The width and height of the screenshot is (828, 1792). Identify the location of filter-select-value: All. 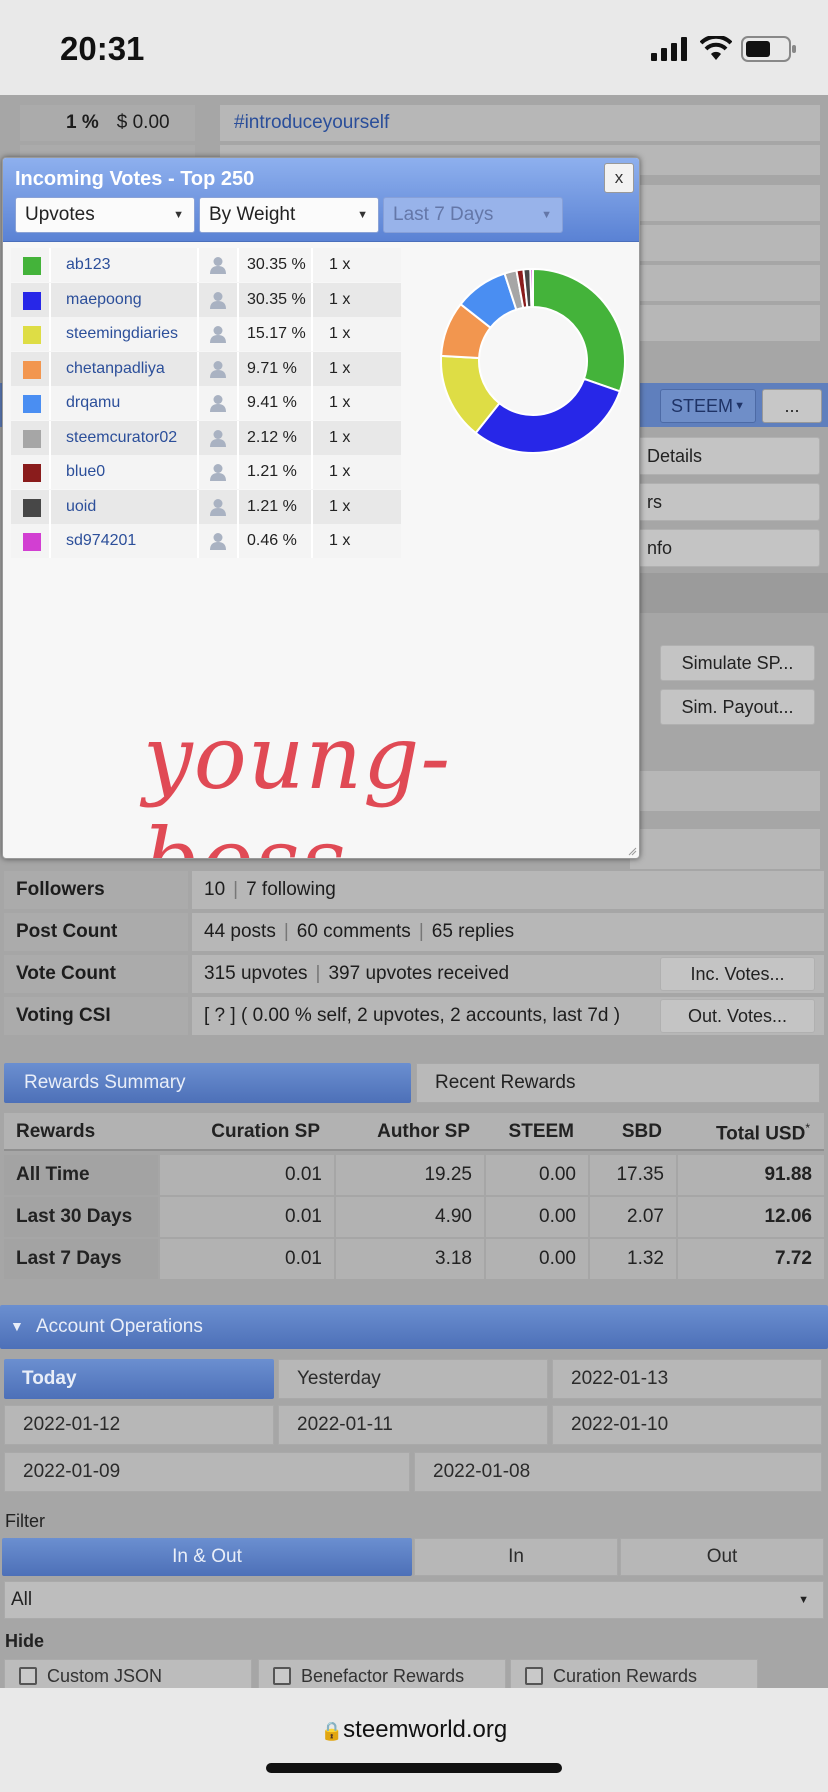
(22, 1599).